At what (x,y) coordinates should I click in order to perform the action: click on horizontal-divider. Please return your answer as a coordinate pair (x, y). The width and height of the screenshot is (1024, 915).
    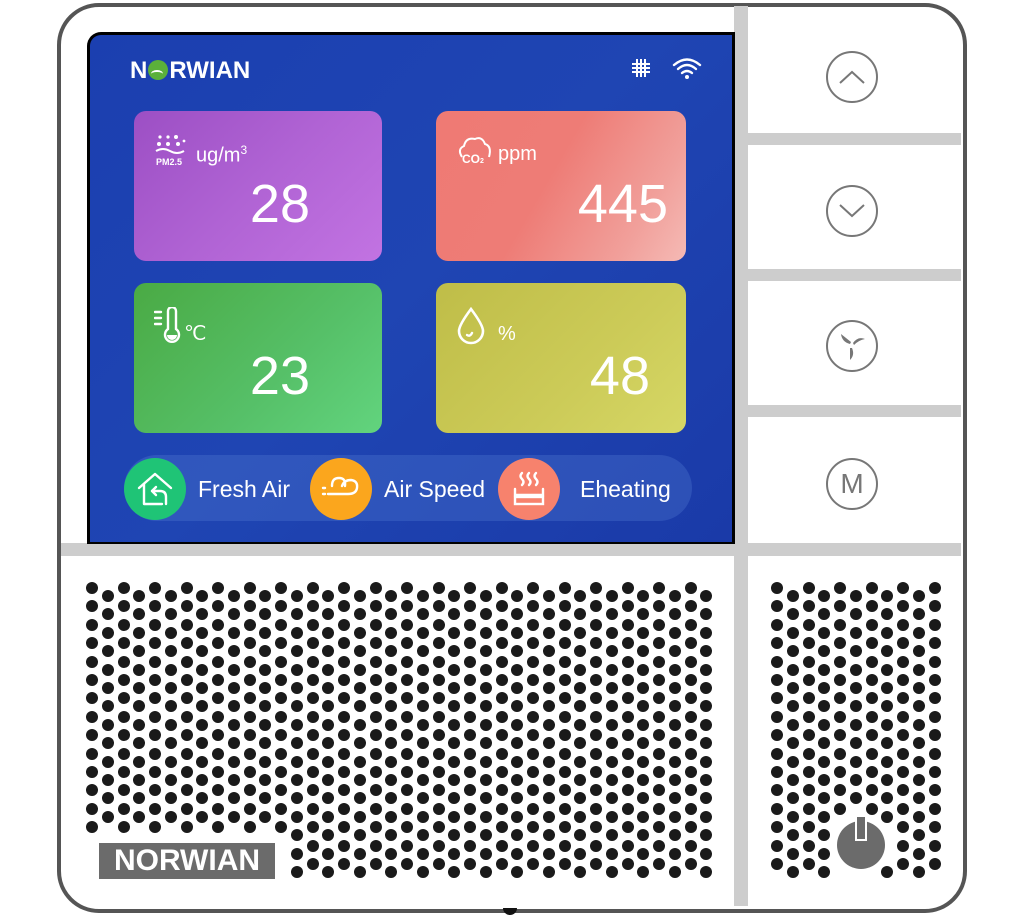
    Looking at the image, I should click on (511, 549).